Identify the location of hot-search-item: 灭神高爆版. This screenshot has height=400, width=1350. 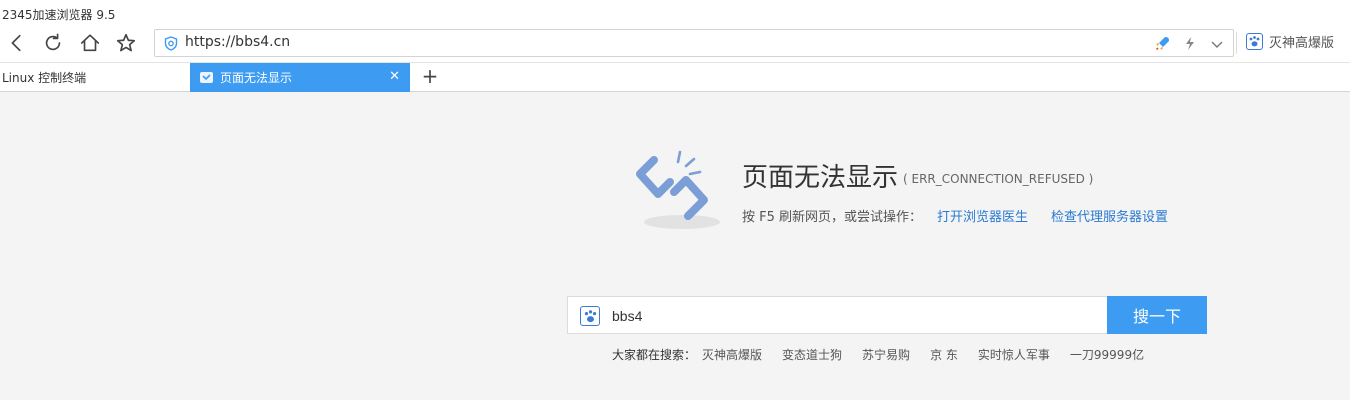
(732, 354).